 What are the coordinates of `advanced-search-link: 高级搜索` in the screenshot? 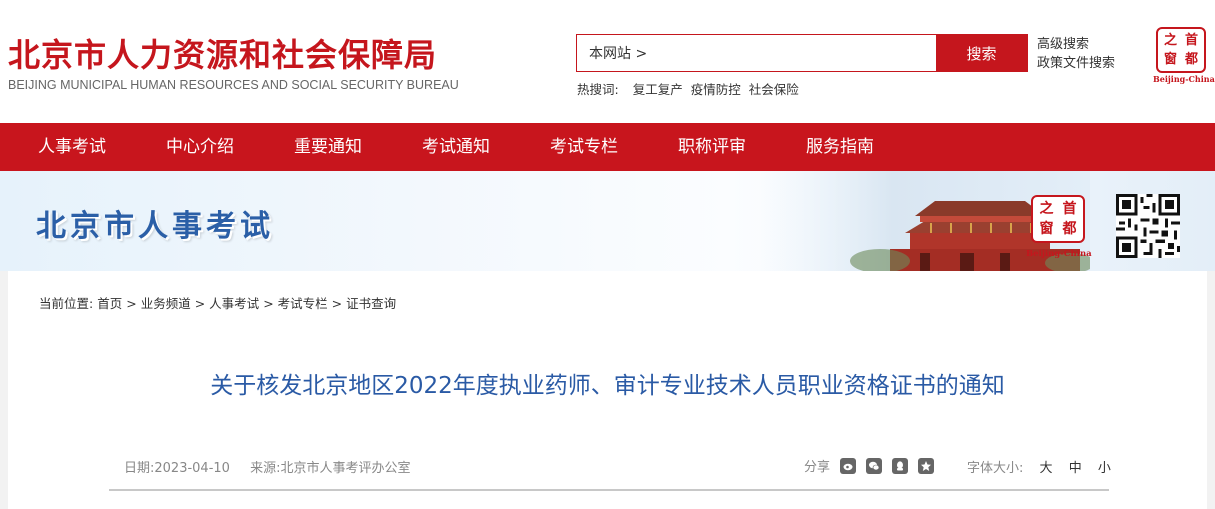 It's located at (1076, 44).